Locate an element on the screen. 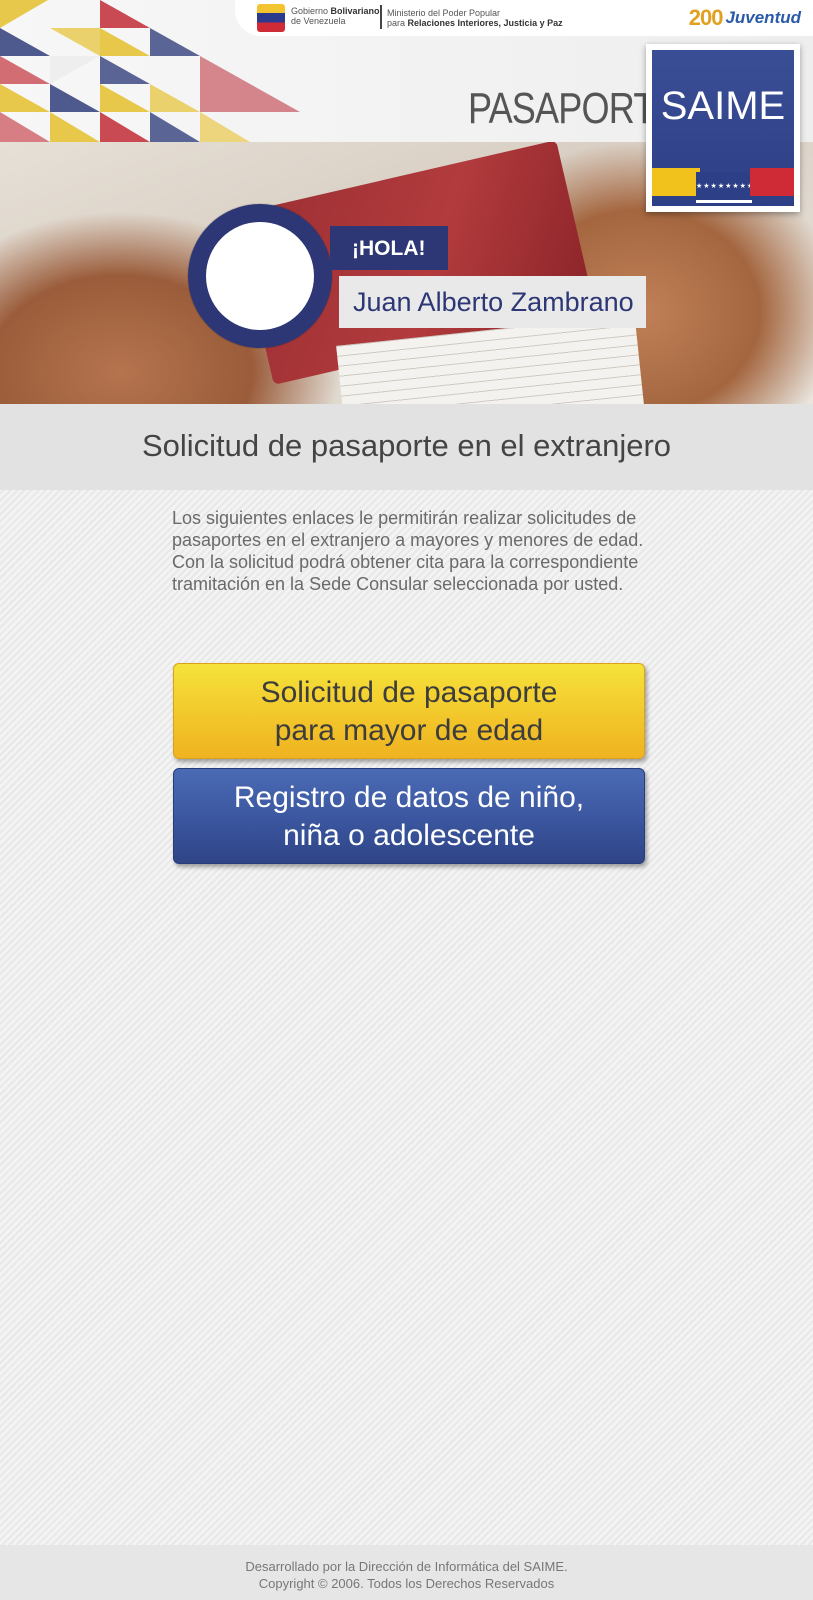  page-title: Solicitud de pasaporte en el extranjero is located at coordinates (406, 445).